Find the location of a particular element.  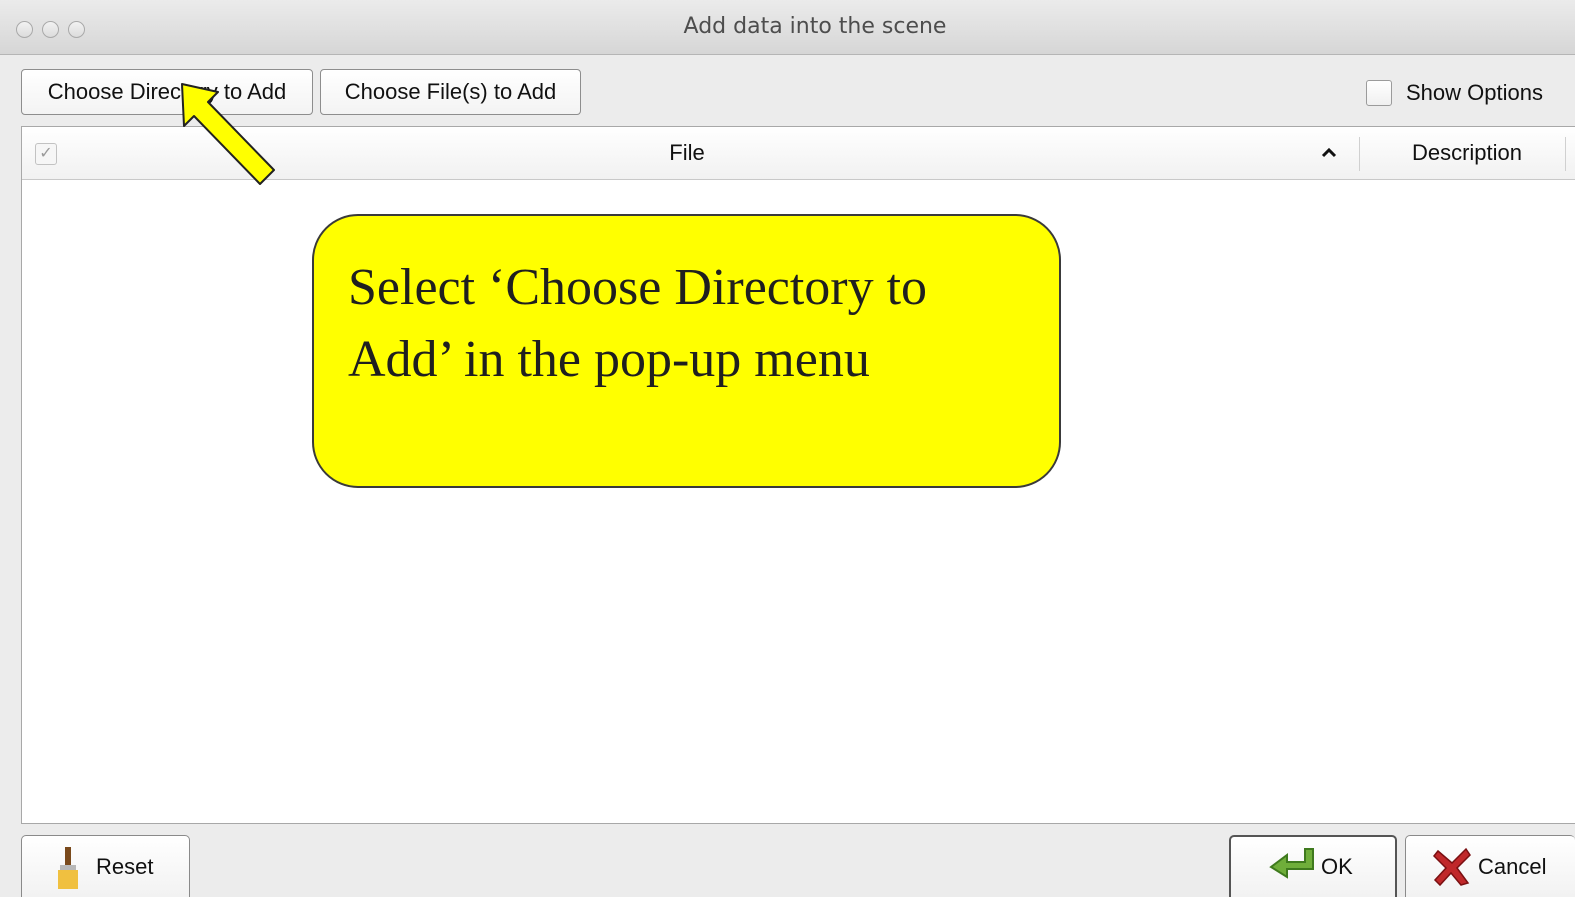

choose-files-button: Choose File(s) to Add is located at coordinates (450, 92).